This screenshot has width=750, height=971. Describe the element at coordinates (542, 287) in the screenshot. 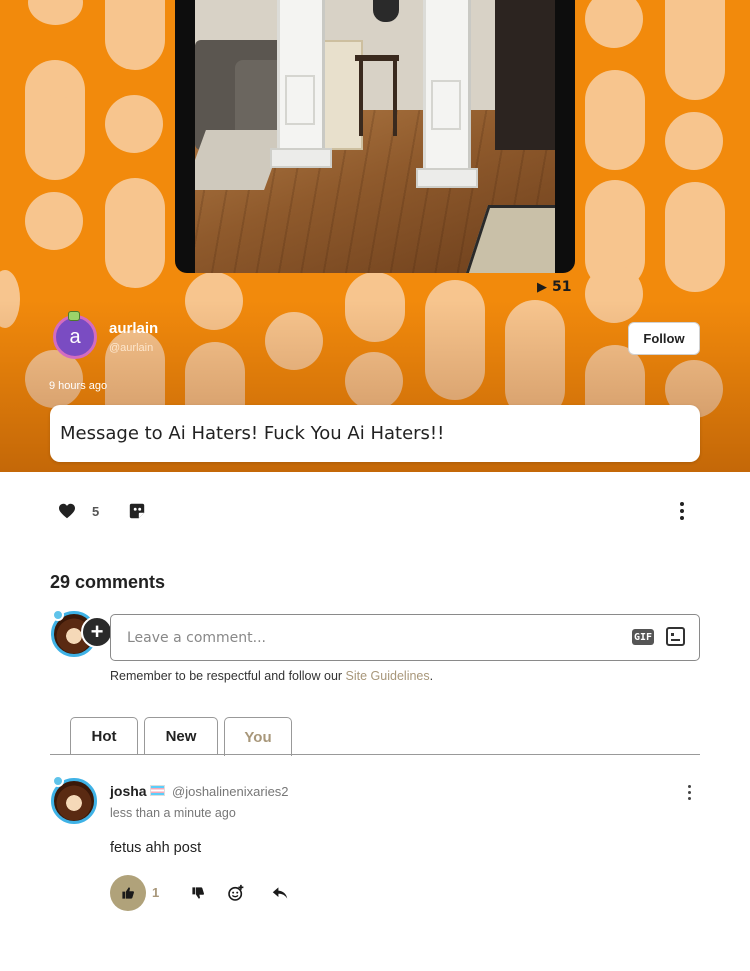

I see `play-icon: ▶` at that location.